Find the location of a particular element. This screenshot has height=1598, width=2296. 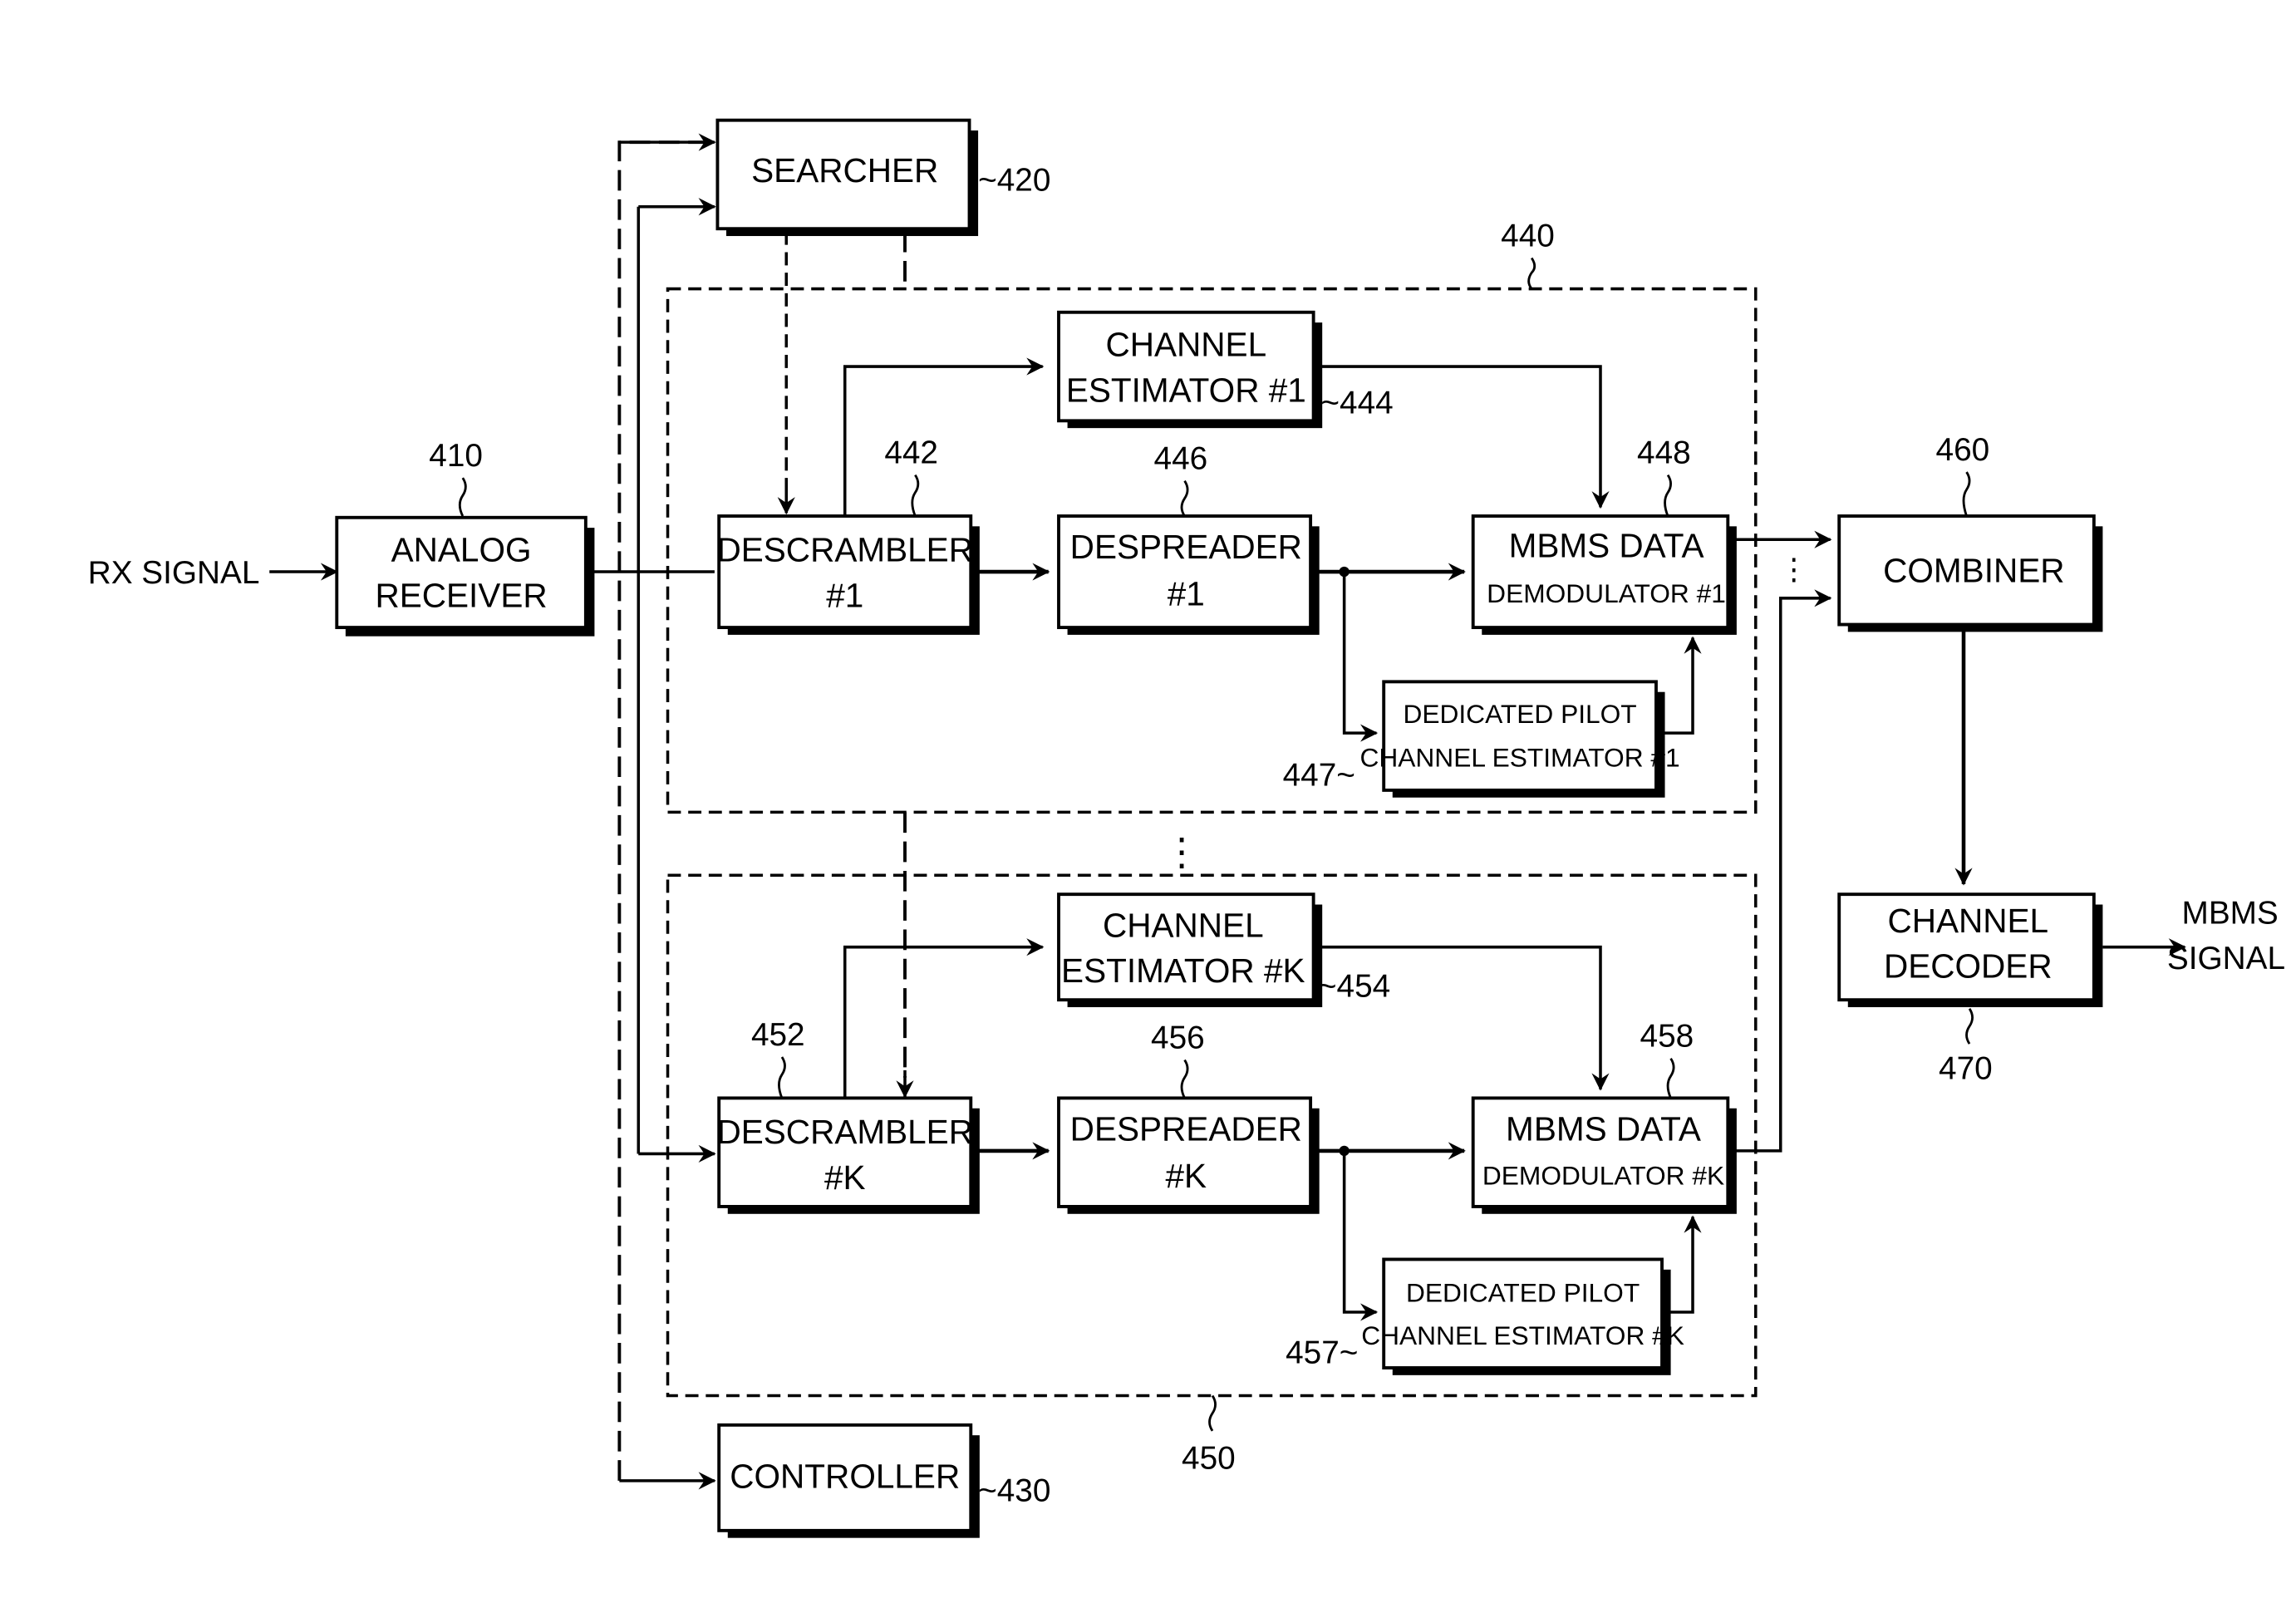

searcher-block: SEARCHER is located at coordinates (847, 177).